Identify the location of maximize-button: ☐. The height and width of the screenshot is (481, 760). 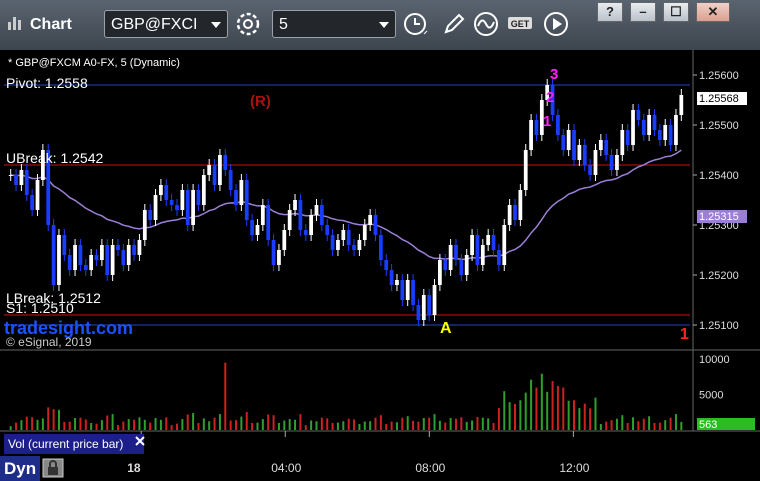
(676, 12).